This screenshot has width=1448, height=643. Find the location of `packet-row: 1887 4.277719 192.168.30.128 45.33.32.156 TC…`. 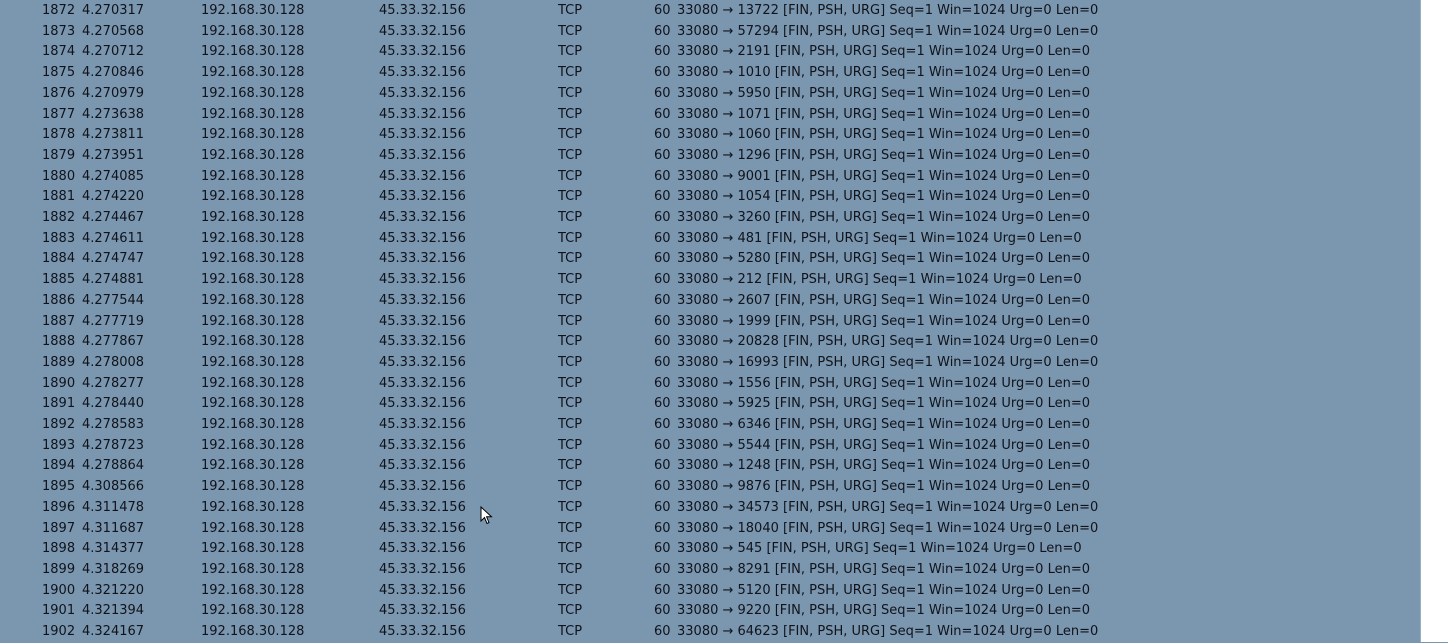

packet-row: 1887 4.277719 192.168.30.128 45.33.32.156 TC… is located at coordinates (710, 322).